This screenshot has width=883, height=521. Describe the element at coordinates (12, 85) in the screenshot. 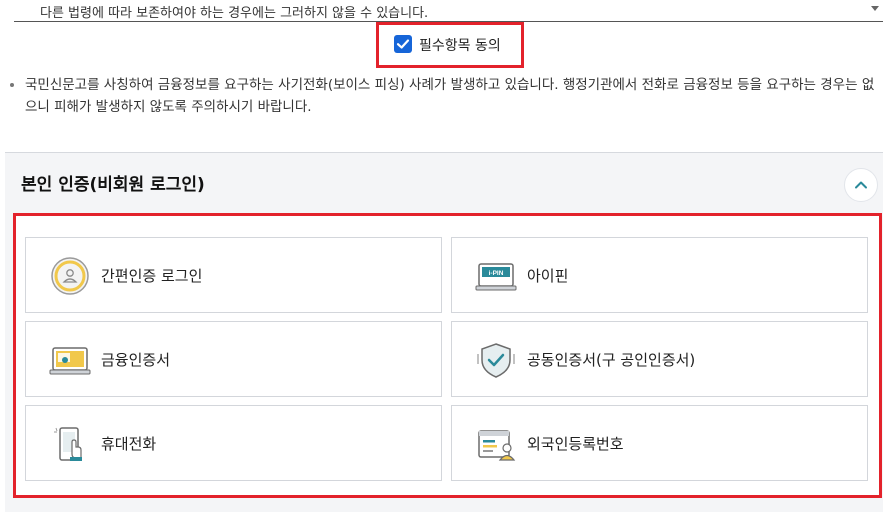

I see `bullet-icon` at that location.